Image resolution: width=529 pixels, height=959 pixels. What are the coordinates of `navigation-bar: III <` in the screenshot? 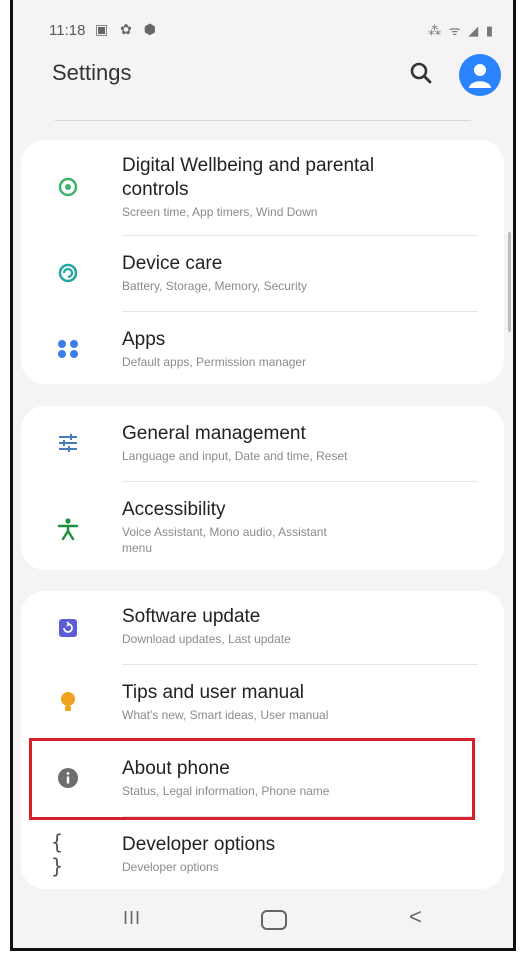 It's located at (263, 918).